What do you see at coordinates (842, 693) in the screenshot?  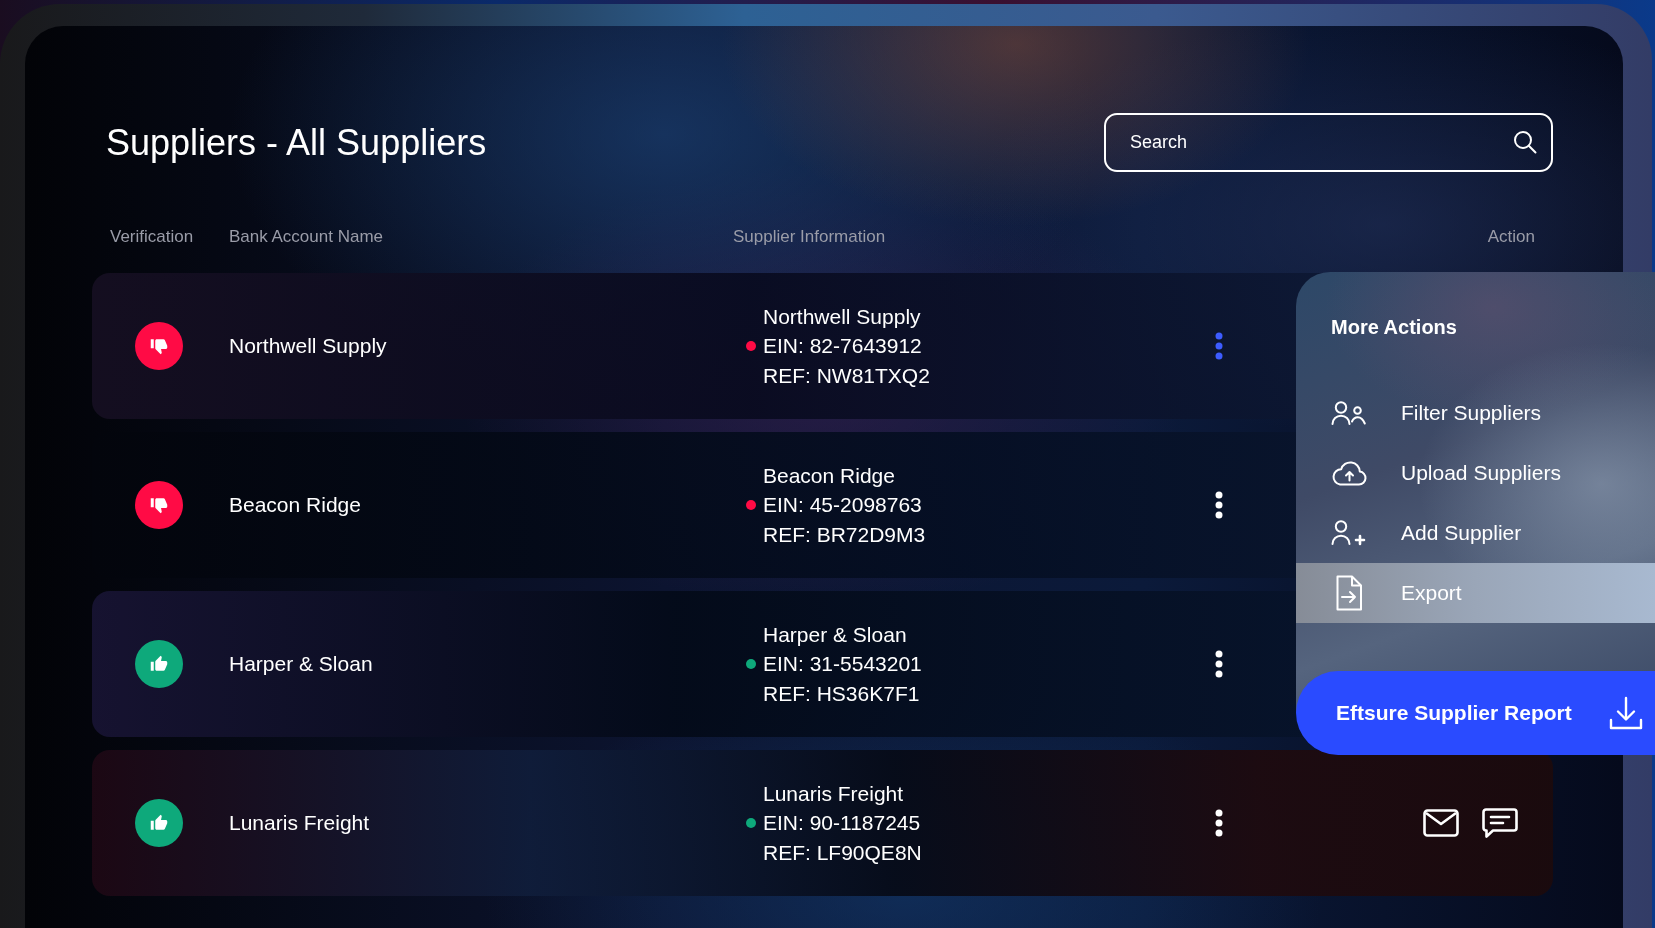 I see `ref-text: REF: HS36K7F1` at bounding box center [842, 693].